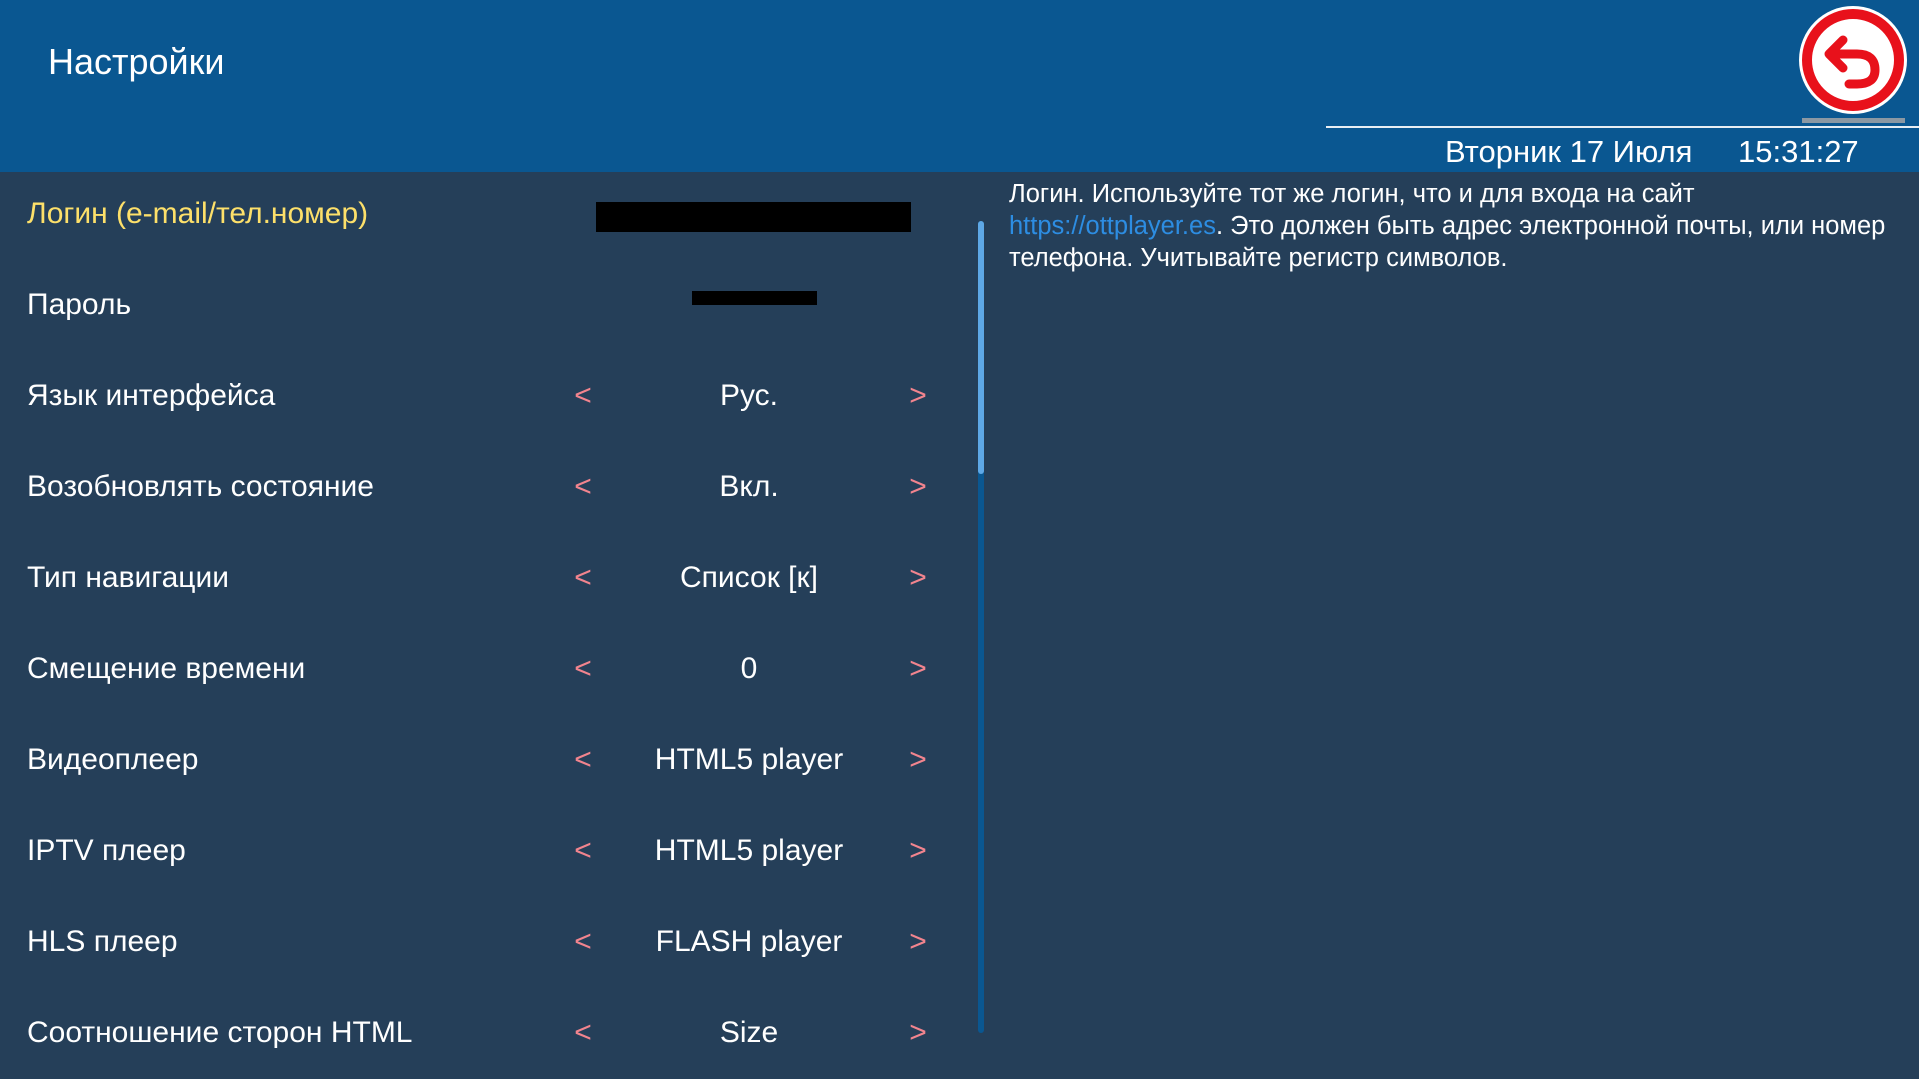 This screenshot has height=1079, width=1919. What do you see at coordinates (480, 399) in the screenshot?
I see `setting-row-language: Язык интерфейса < Рус. >` at bounding box center [480, 399].